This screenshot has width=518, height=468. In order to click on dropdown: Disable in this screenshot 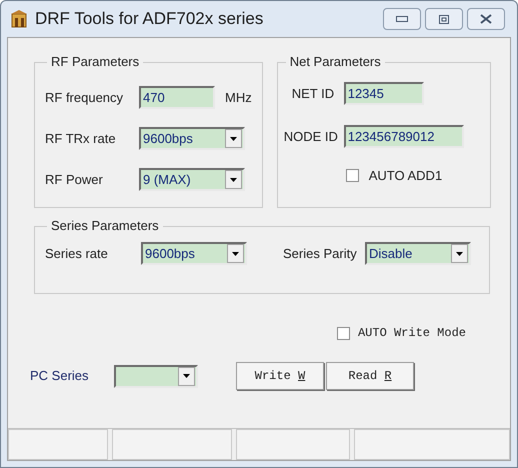, I will do `click(418, 253)`.